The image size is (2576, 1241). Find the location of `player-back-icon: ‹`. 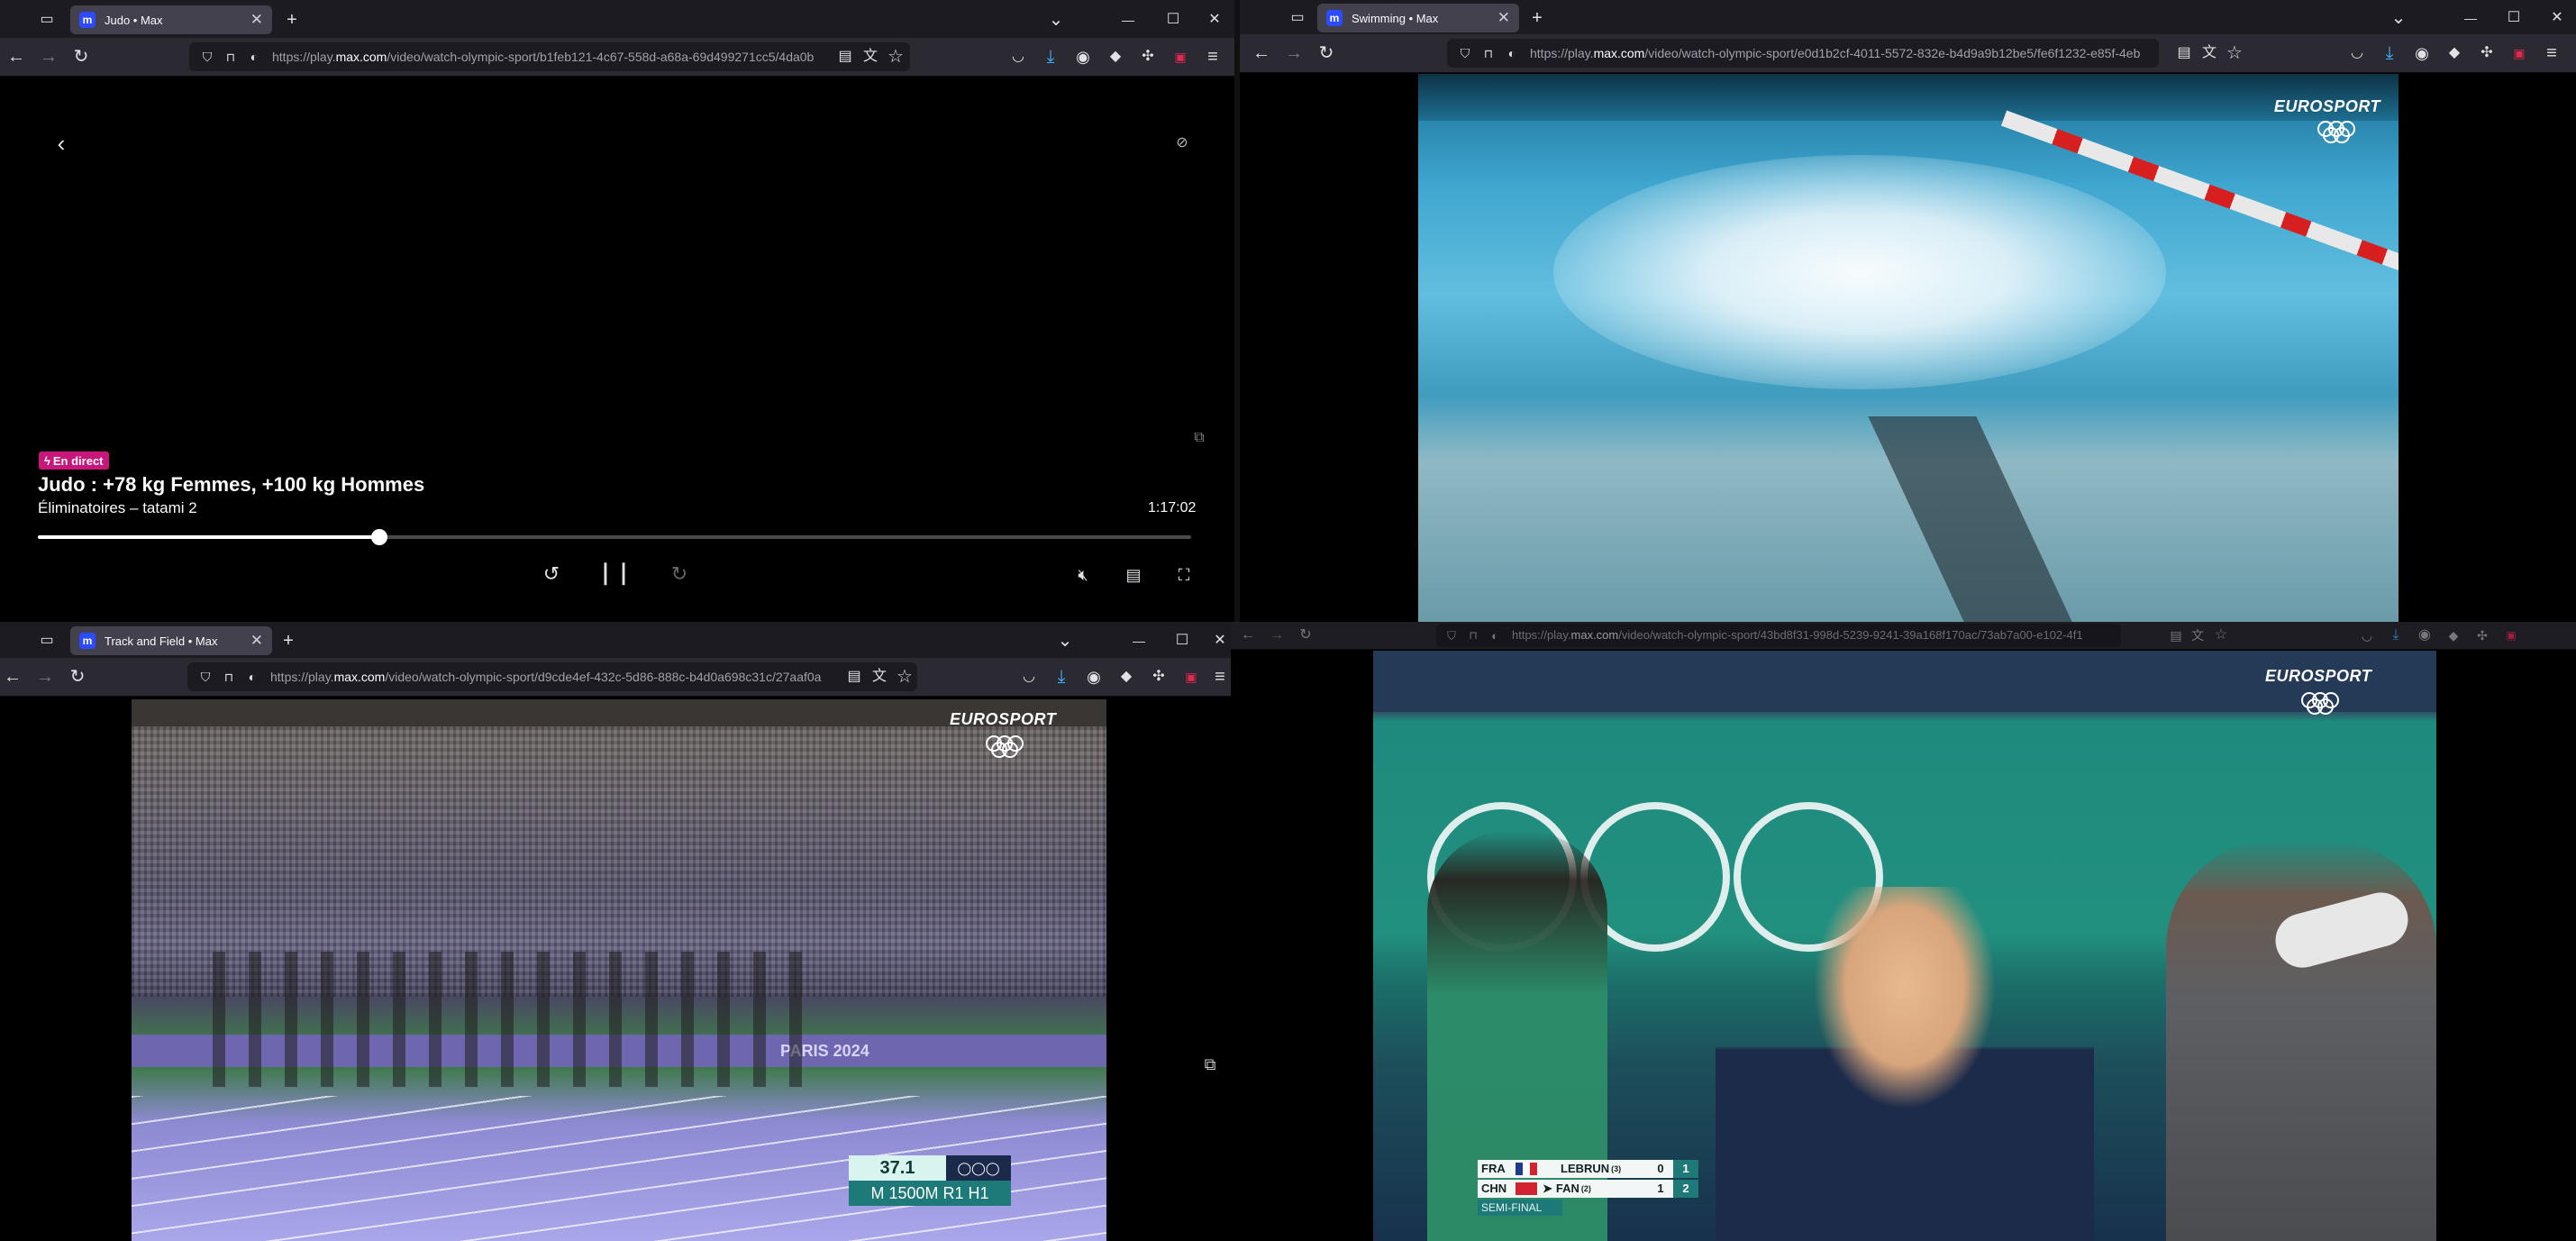

player-back-icon: ‹ is located at coordinates (61, 143).